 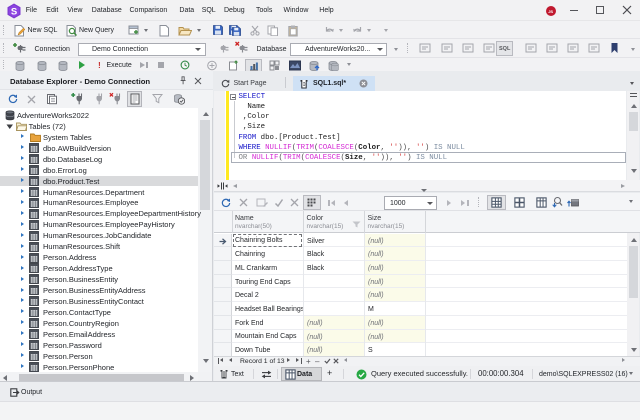 I want to click on svg-text: S, so click(x=14, y=12).